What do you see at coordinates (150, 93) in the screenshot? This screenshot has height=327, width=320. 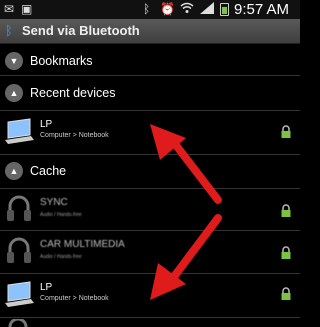 I see `section-recent-devices: ▲ Recent devices` at bounding box center [150, 93].